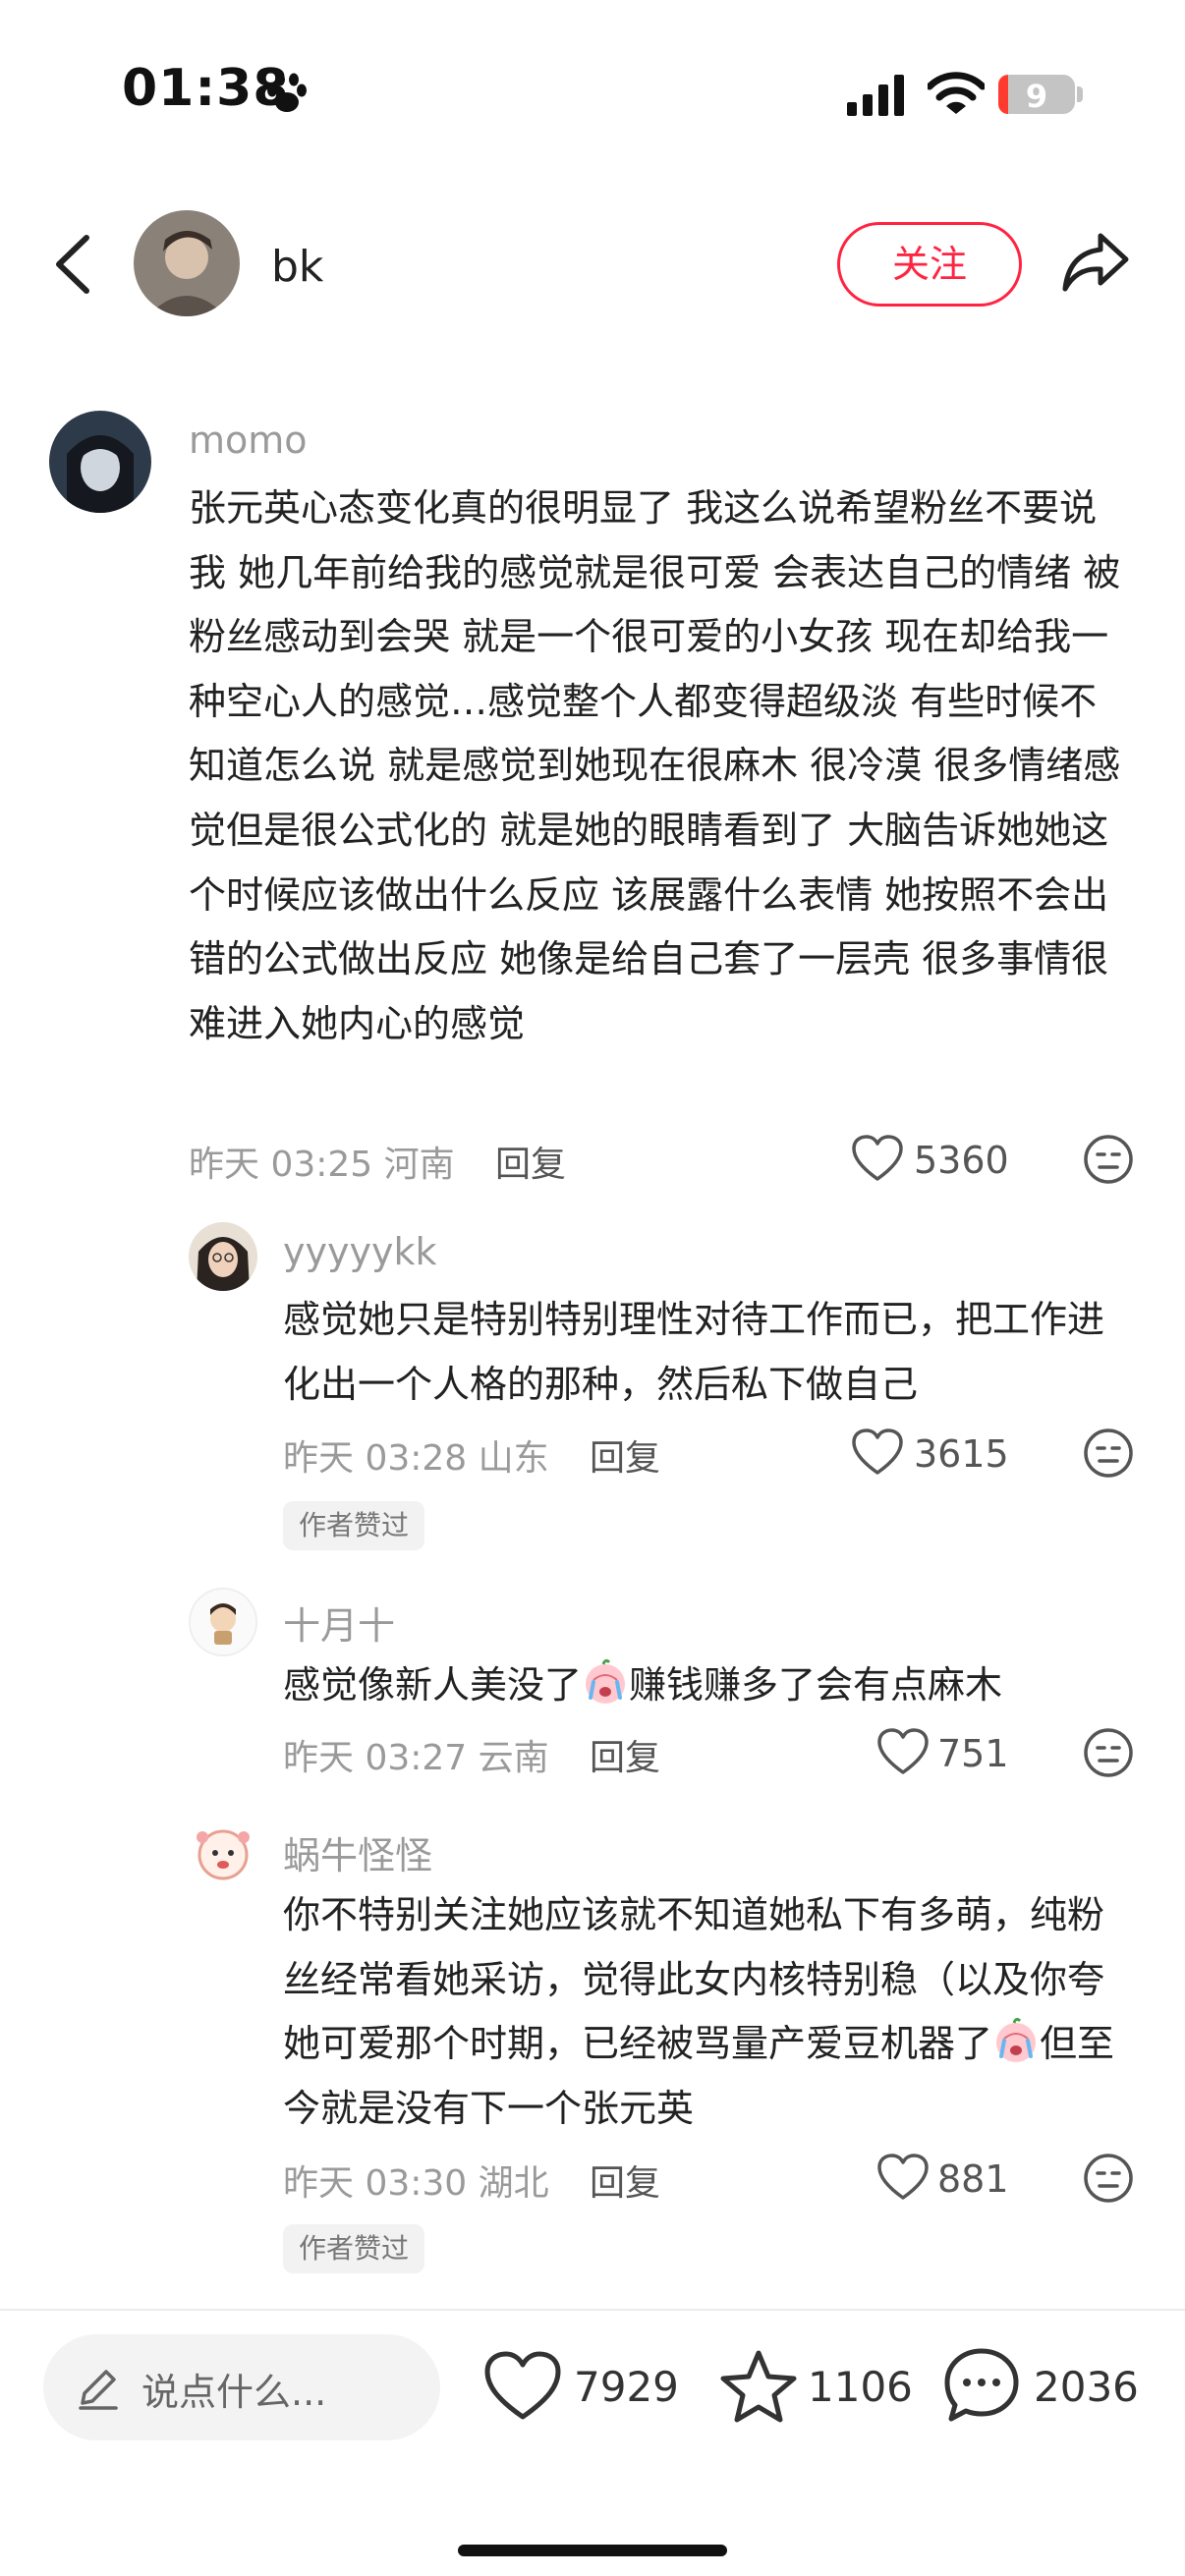 The height and width of the screenshot is (2576, 1185). Describe the element at coordinates (322, 1165) in the screenshot. I see `comment-meta: 昨天 03:25 河南` at that location.